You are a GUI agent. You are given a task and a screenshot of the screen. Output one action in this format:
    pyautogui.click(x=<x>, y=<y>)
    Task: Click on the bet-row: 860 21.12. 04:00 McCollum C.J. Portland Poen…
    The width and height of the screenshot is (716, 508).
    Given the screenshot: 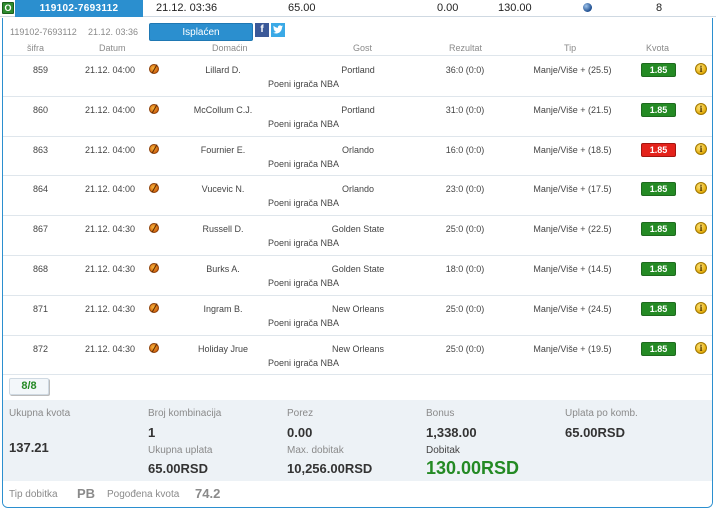 What is the action you would take?
    pyautogui.click(x=357, y=117)
    